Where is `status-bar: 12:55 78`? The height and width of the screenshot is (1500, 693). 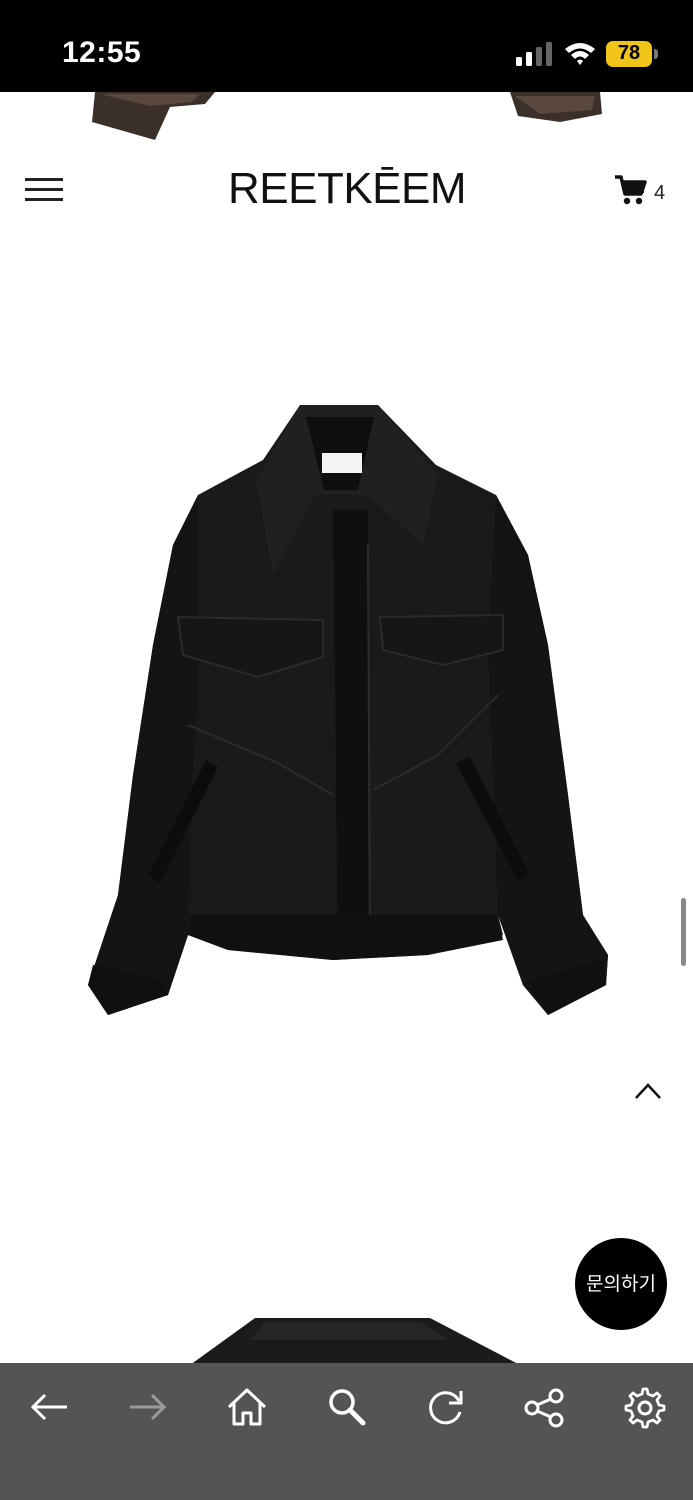
status-bar: 12:55 78 is located at coordinates (346, 46).